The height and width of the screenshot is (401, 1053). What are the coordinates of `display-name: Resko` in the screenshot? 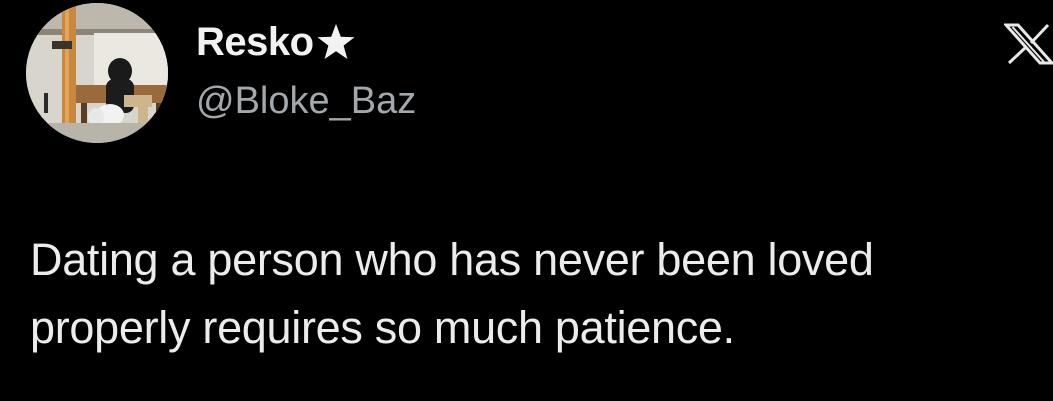 It's located at (276, 42).